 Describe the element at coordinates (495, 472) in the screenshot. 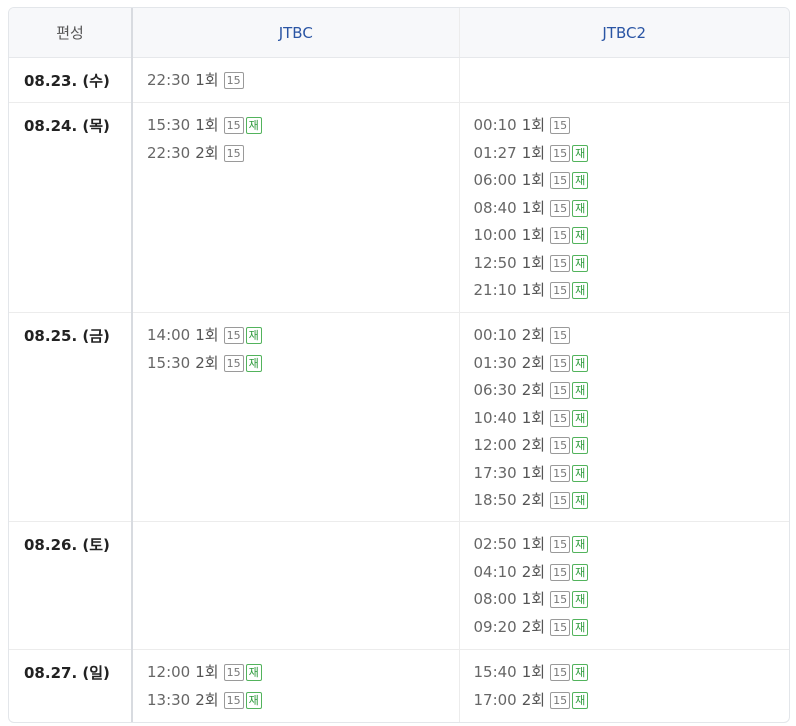

I see `air-time: 17:30` at that location.